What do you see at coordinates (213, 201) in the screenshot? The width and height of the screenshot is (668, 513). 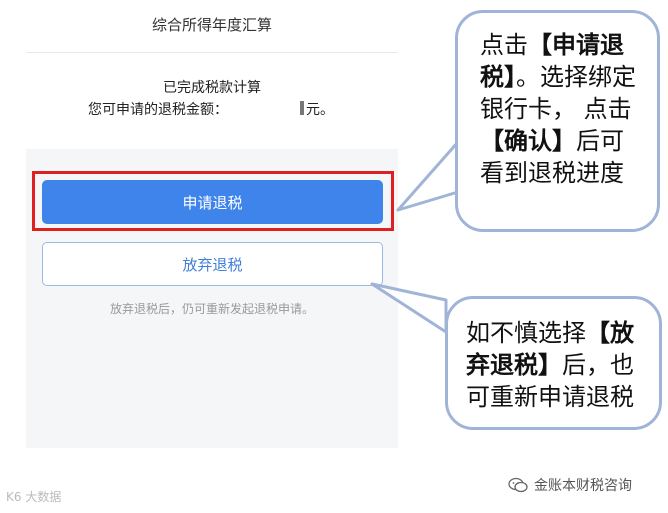 I see `apply-button-highlight` at bounding box center [213, 201].